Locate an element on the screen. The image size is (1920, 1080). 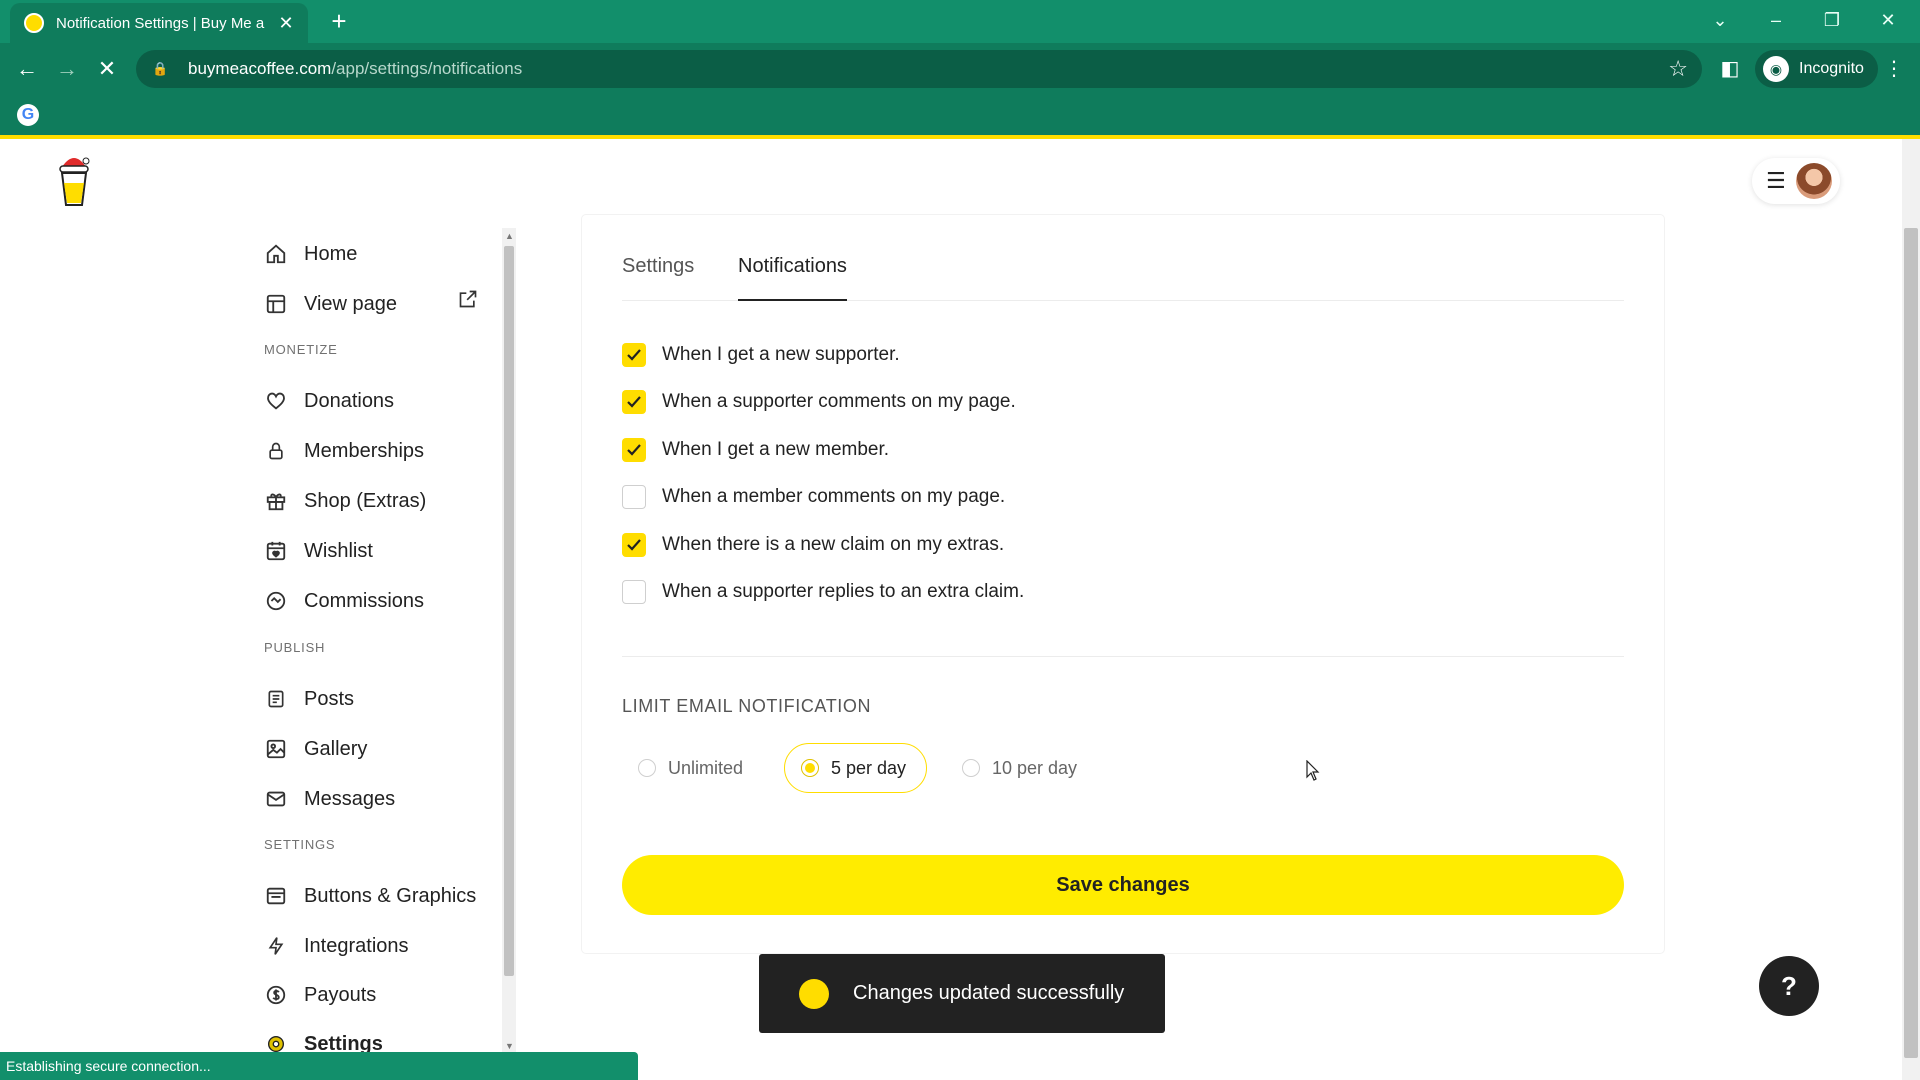
sidebar-item-posts: Posts is located at coordinates (309, 699).